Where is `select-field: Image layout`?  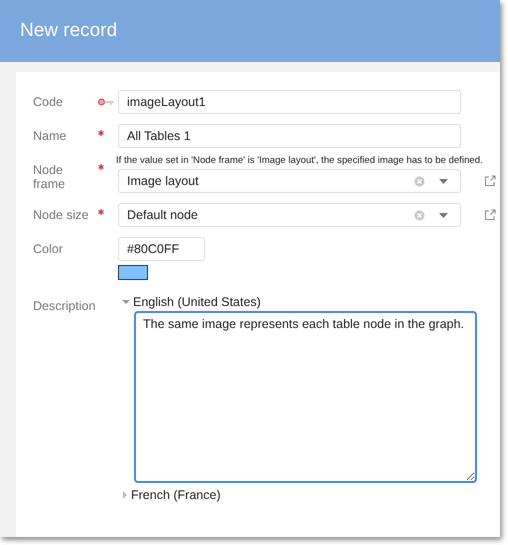
select-field: Image layout is located at coordinates (289, 181).